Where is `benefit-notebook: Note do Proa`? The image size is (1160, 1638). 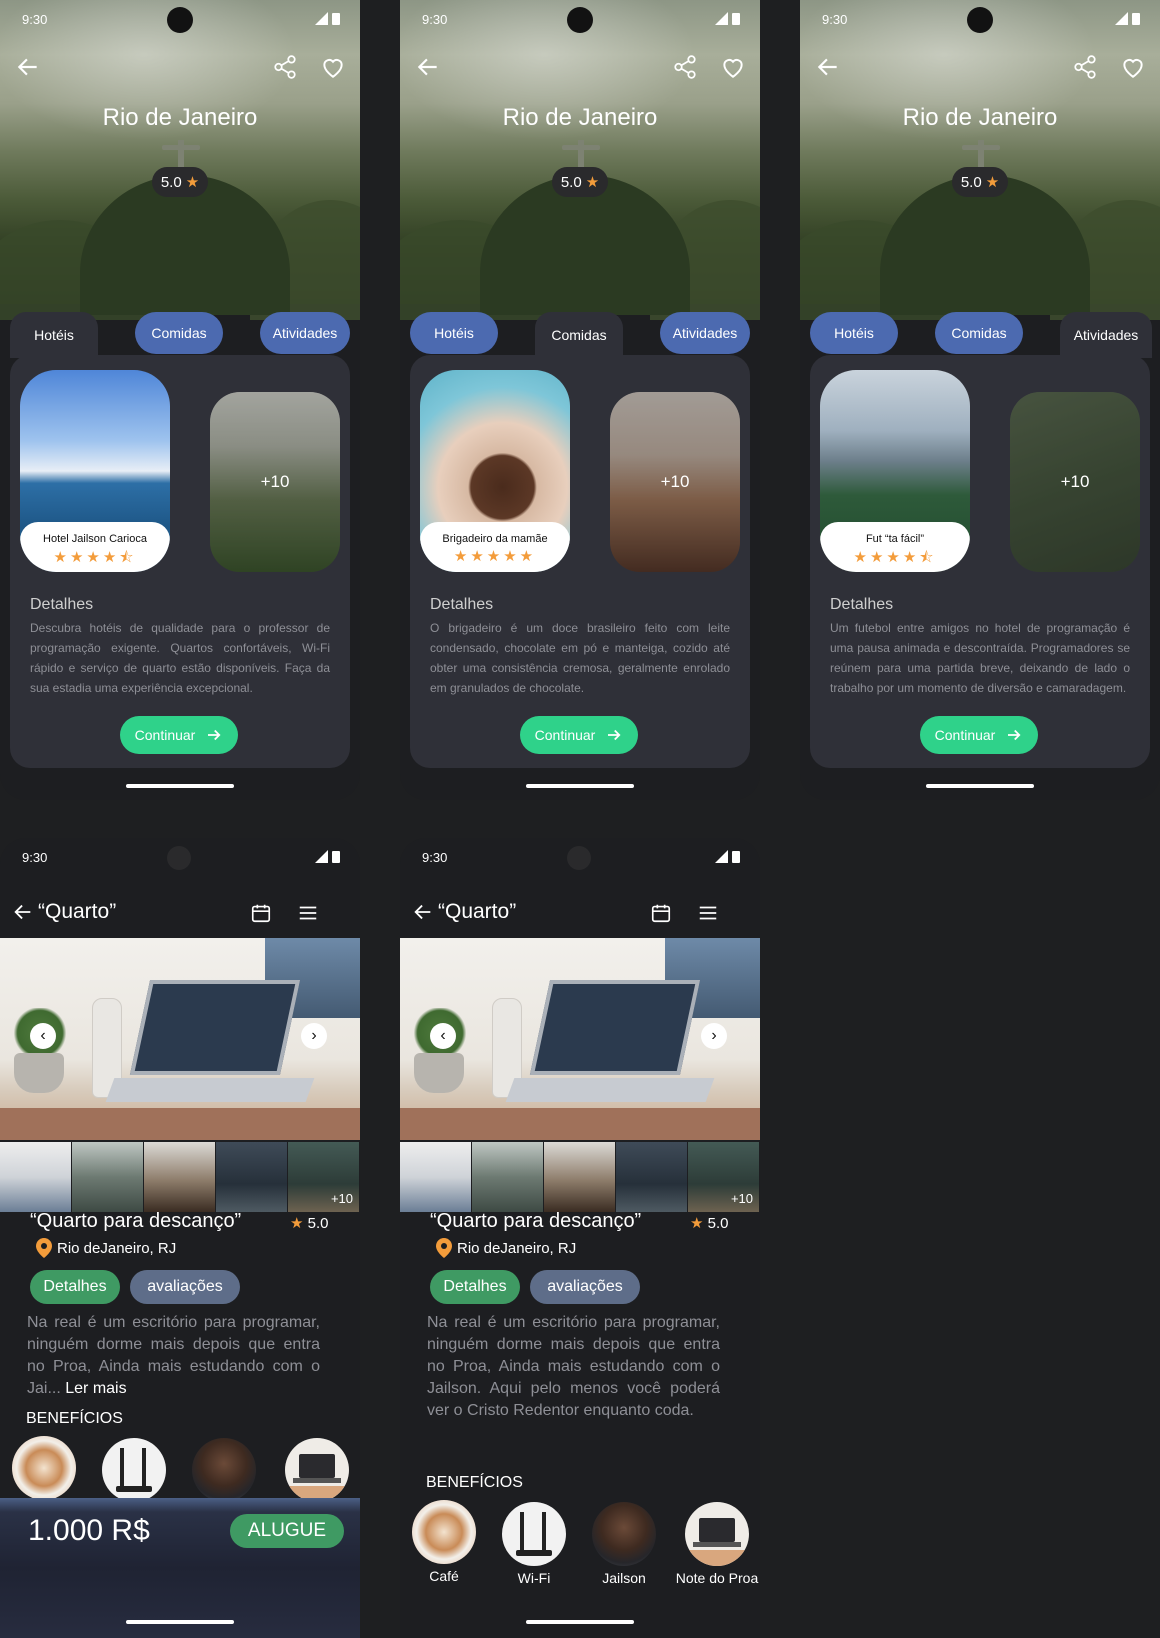 benefit-notebook: Note do Proa is located at coordinates (716, 1544).